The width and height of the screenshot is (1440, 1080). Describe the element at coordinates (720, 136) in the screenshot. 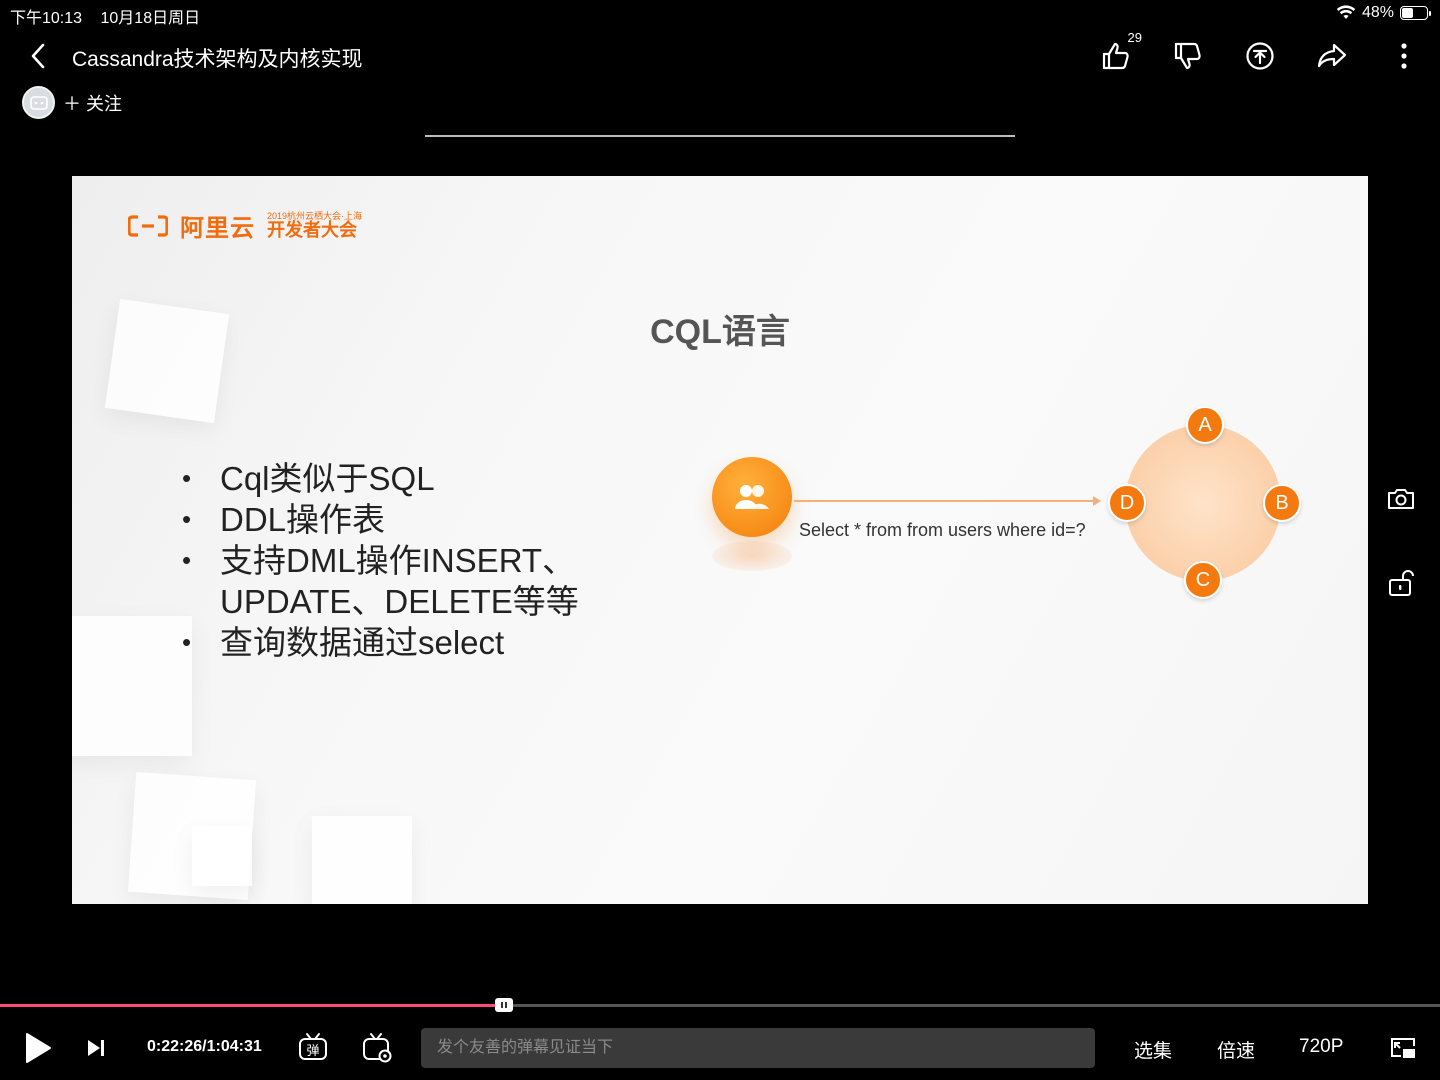

I see `divider` at that location.